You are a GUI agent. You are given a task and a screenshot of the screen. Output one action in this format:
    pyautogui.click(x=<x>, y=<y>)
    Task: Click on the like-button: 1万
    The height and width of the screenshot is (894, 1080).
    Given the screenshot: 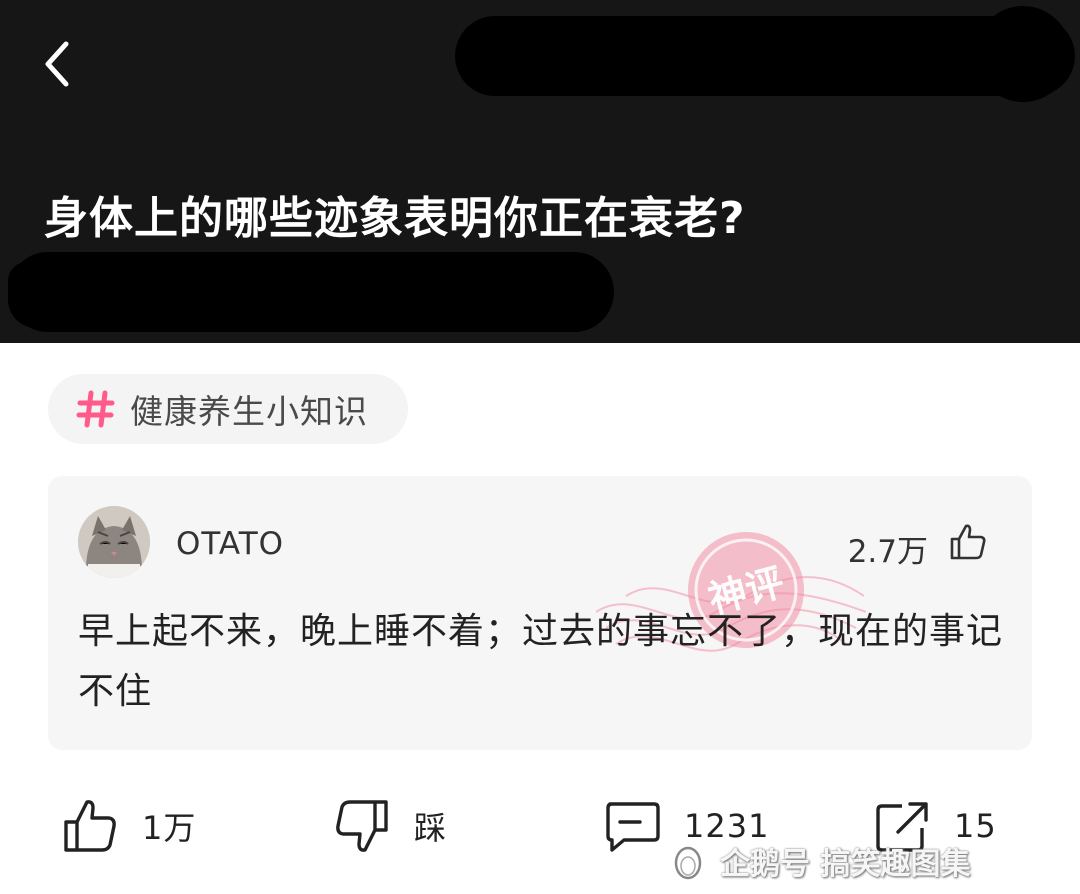 What is the action you would take?
    pyautogui.click(x=128, y=826)
    